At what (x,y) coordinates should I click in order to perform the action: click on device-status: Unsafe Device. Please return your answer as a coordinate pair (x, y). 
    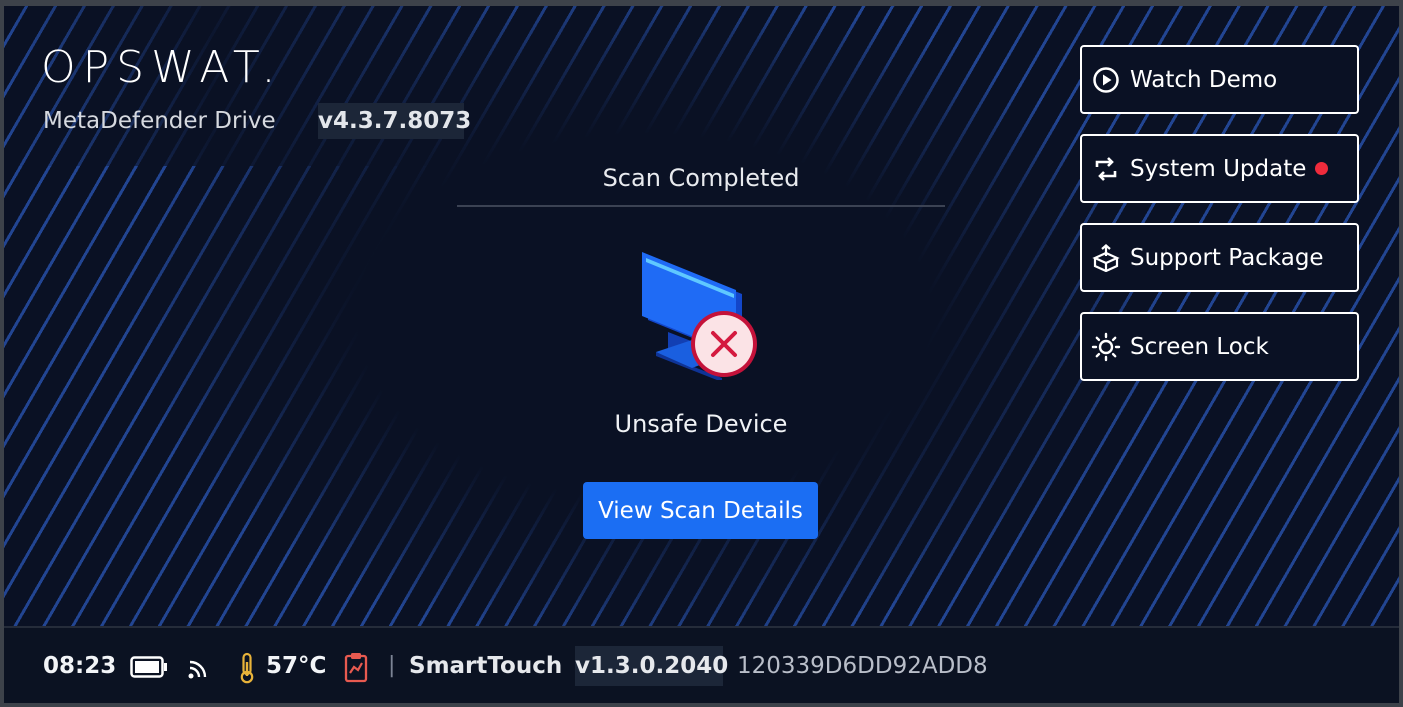
    Looking at the image, I should click on (701, 424).